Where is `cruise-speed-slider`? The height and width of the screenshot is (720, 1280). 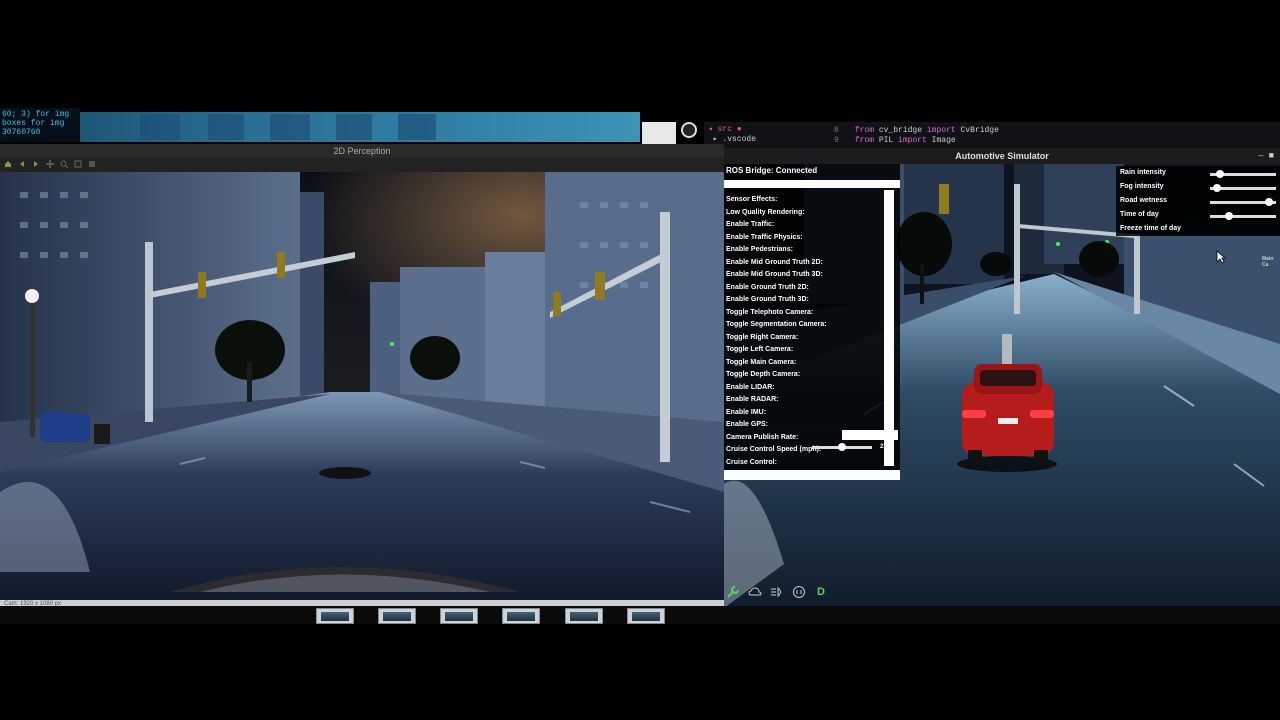 cruise-speed-slider is located at coordinates (842, 447).